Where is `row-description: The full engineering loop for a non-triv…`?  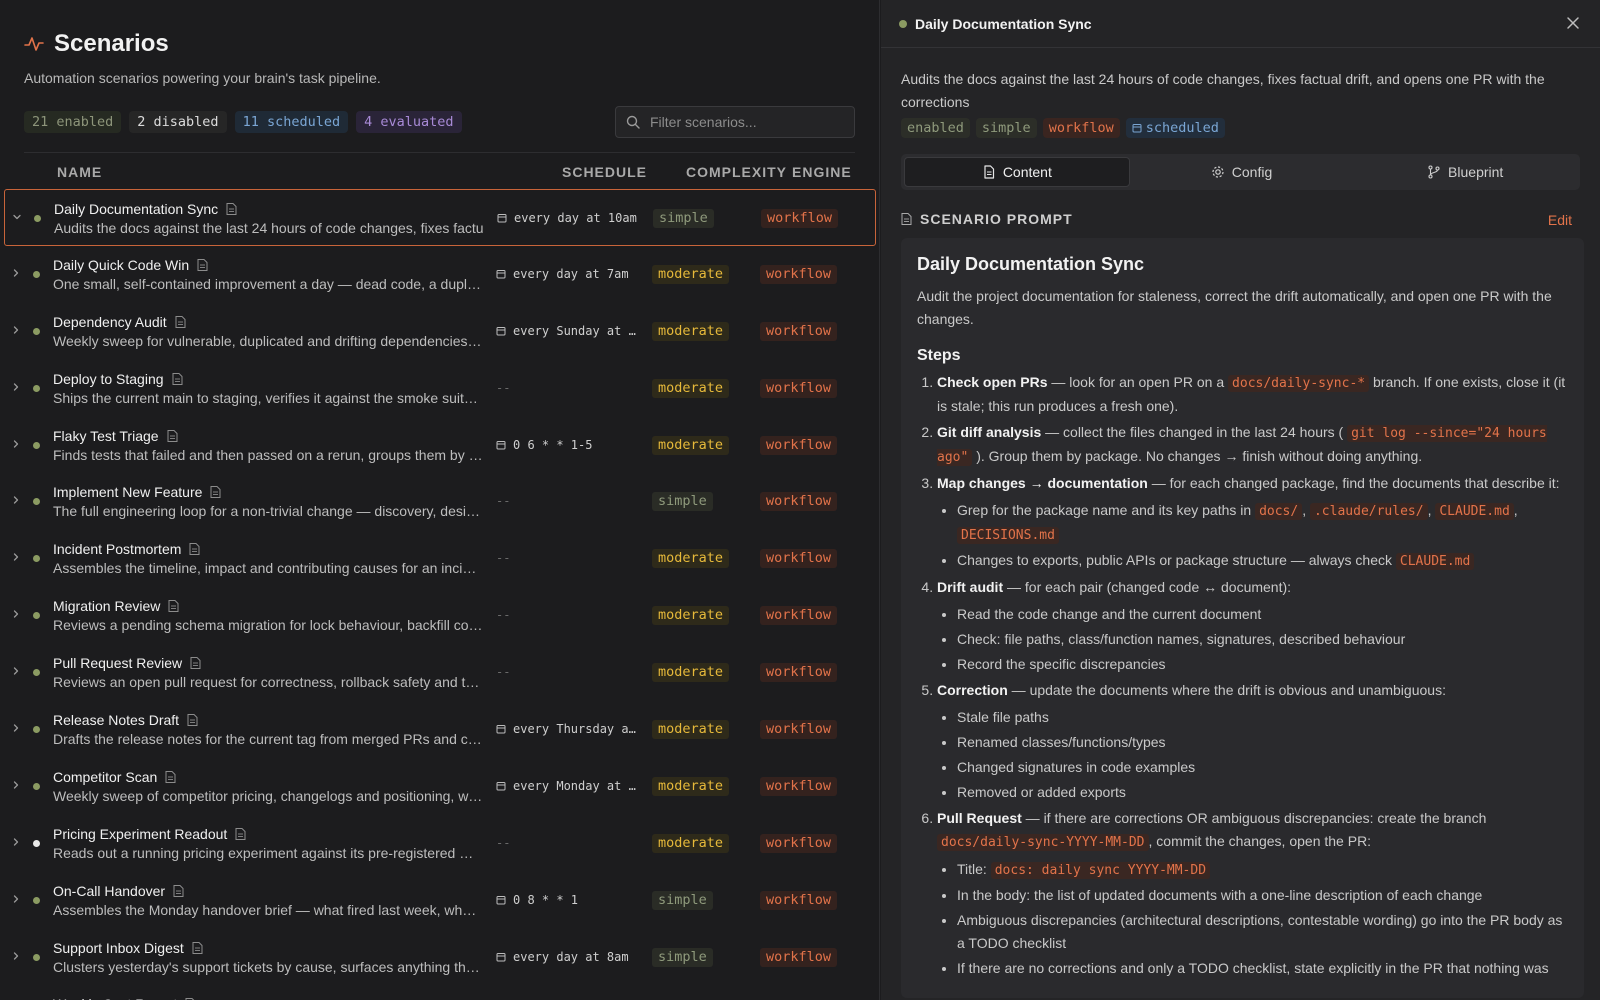
row-description: The full engineering loop for a non-triv… is located at coordinates (266, 511).